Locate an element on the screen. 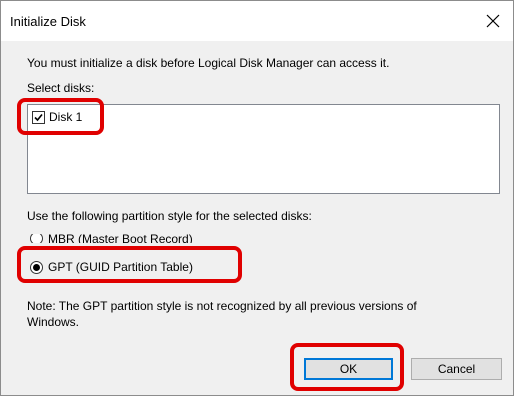 This screenshot has height=396, width=514. window-title: Initialize Disk is located at coordinates (48, 21).